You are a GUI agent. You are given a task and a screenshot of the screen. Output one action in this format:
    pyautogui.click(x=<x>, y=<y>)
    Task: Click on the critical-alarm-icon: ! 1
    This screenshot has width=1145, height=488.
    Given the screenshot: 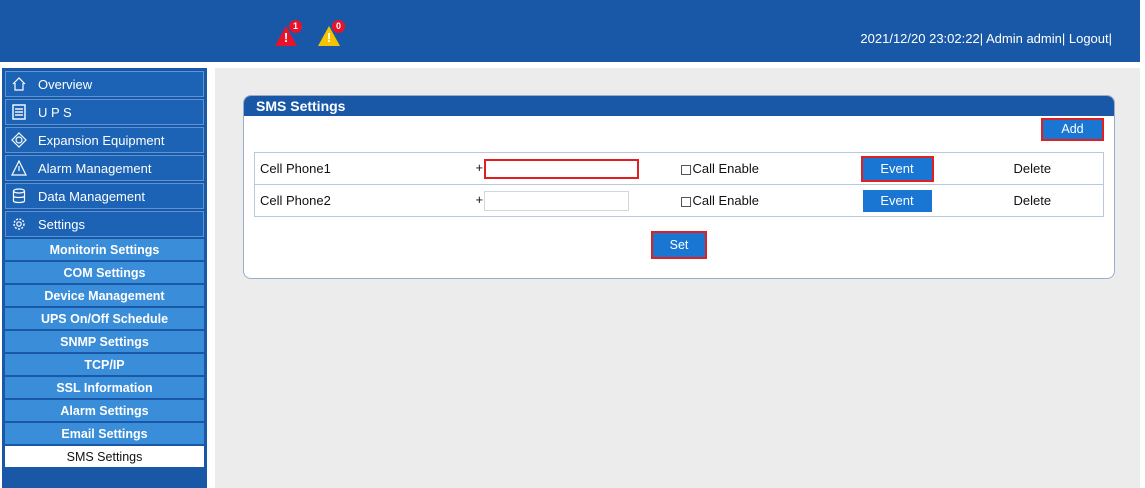 What is the action you would take?
    pyautogui.click(x=288, y=34)
    